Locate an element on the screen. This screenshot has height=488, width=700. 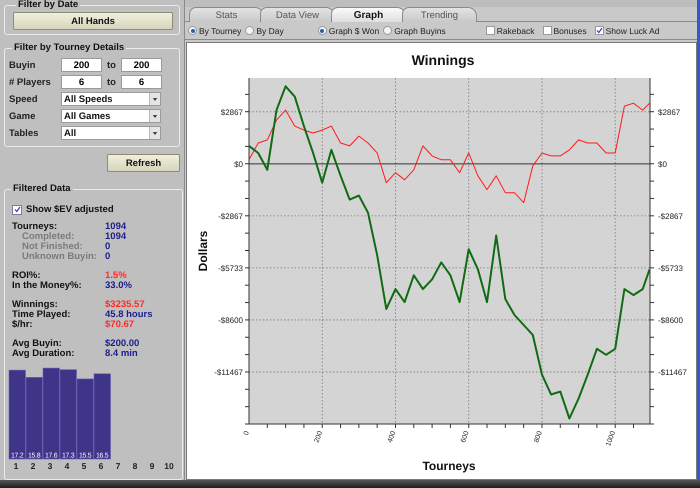
stat-label: Winnings: is located at coordinates (35, 304).